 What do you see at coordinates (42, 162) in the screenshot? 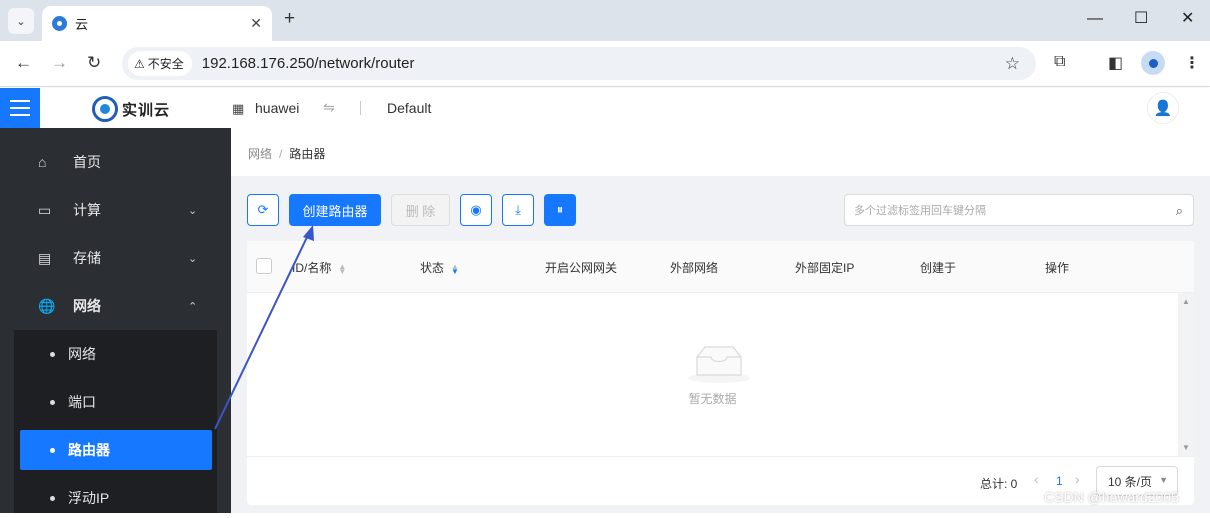
I see `home-icon: ⌂` at bounding box center [42, 162].